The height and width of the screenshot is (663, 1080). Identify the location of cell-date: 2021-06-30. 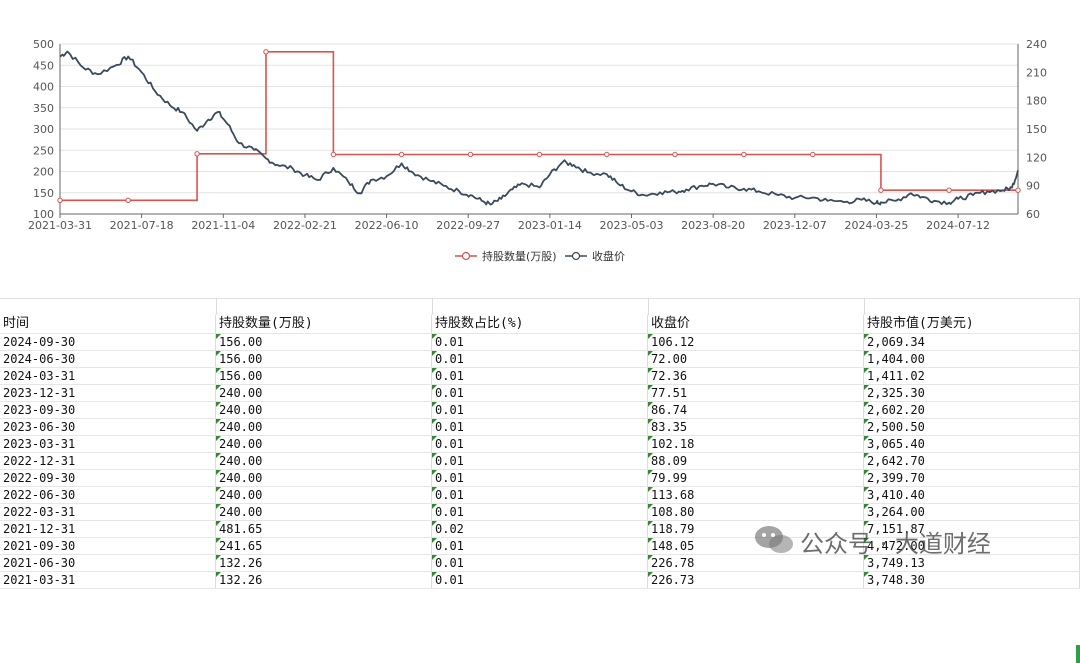
(108, 563).